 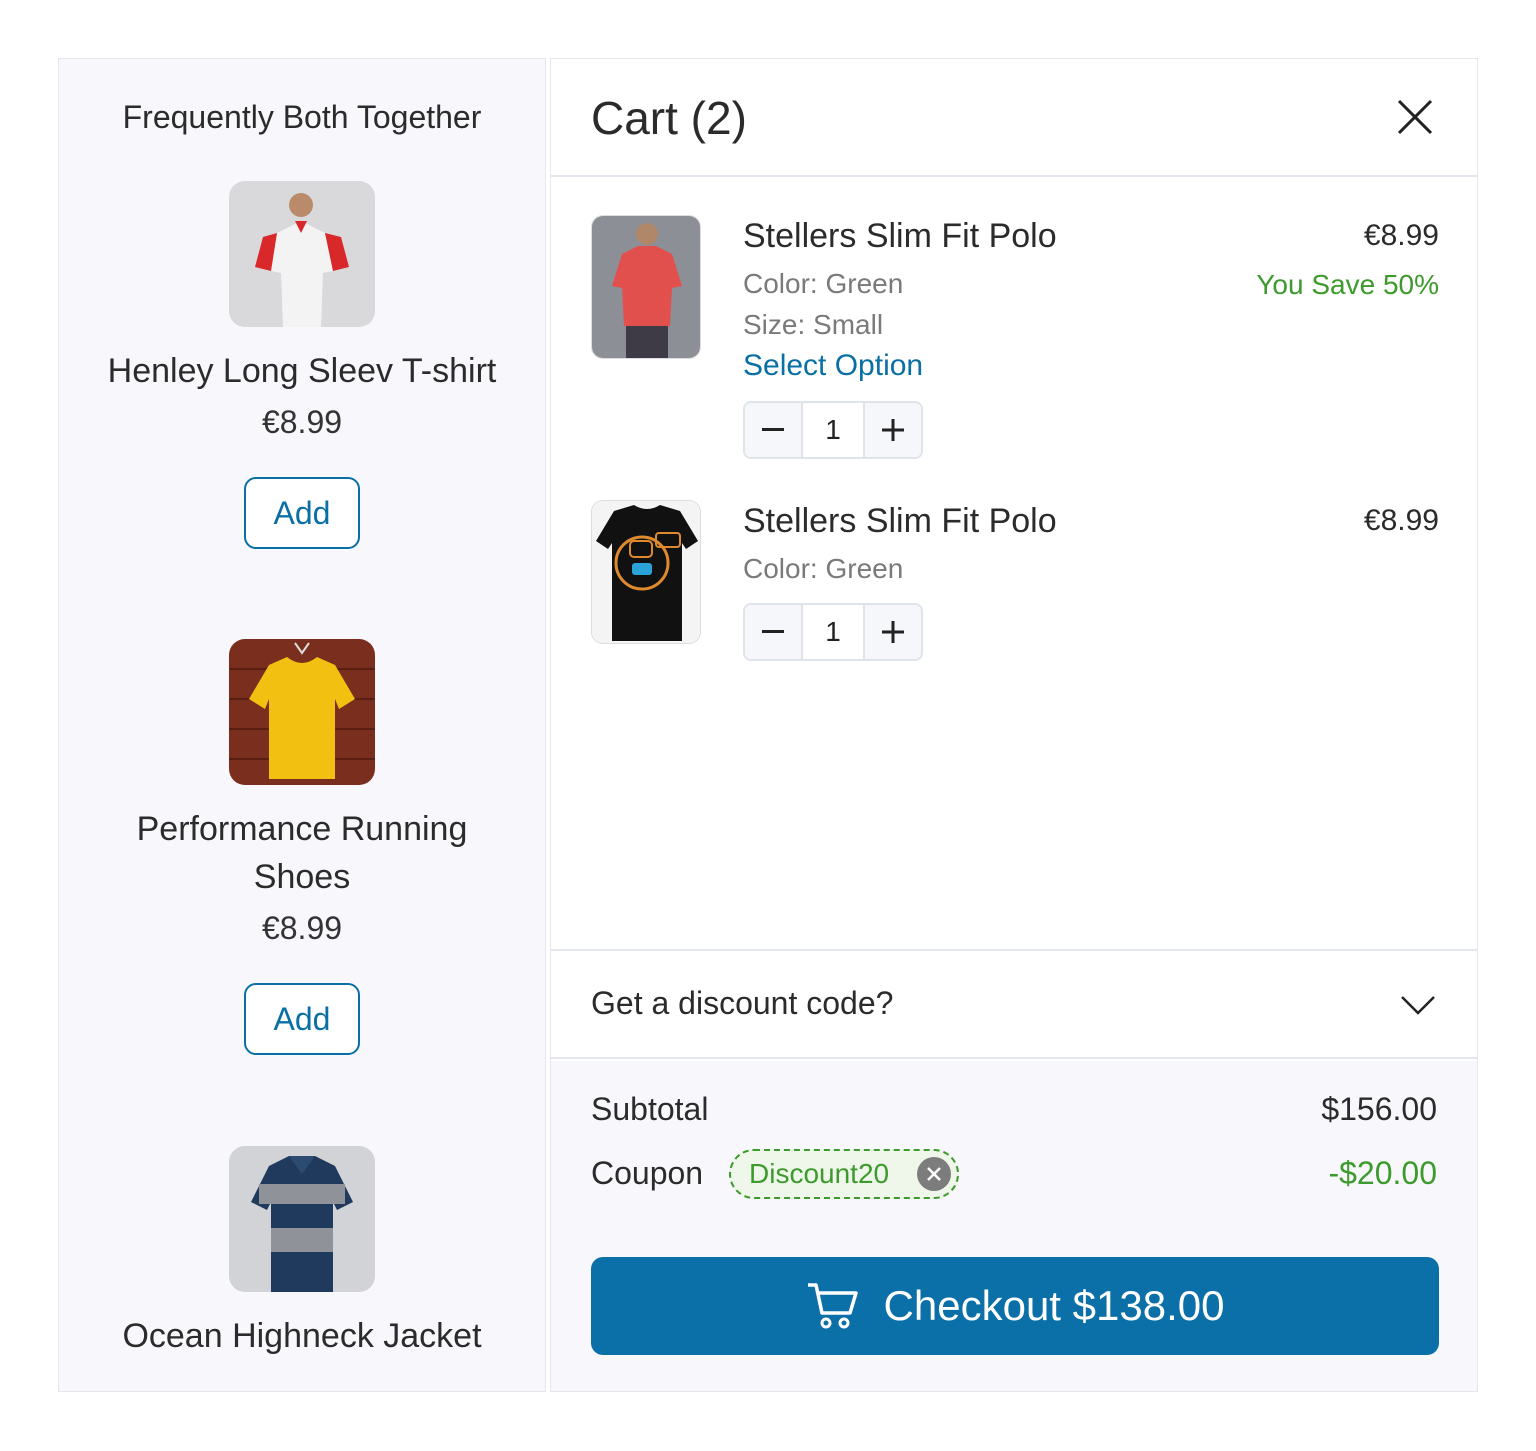 What do you see at coordinates (832, 1306) in the screenshot?
I see `cart-icon` at bounding box center [832, 1306].